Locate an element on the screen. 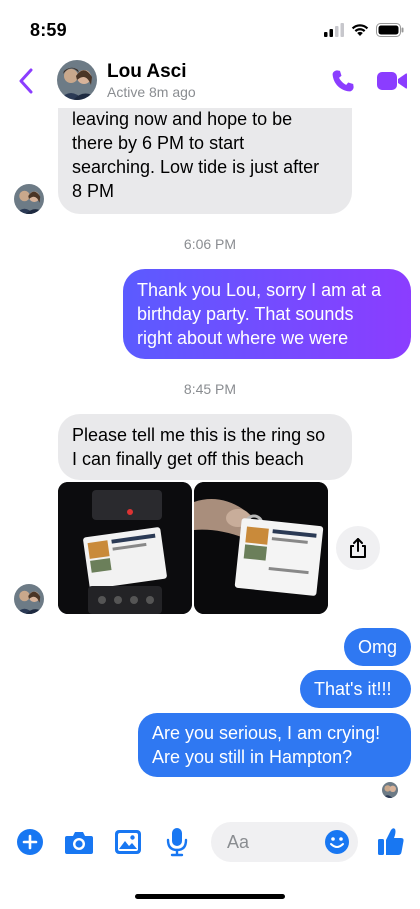 This screenshot has width=420, height=909. status-bar: 8:59 is located at coordinates (210, 28).